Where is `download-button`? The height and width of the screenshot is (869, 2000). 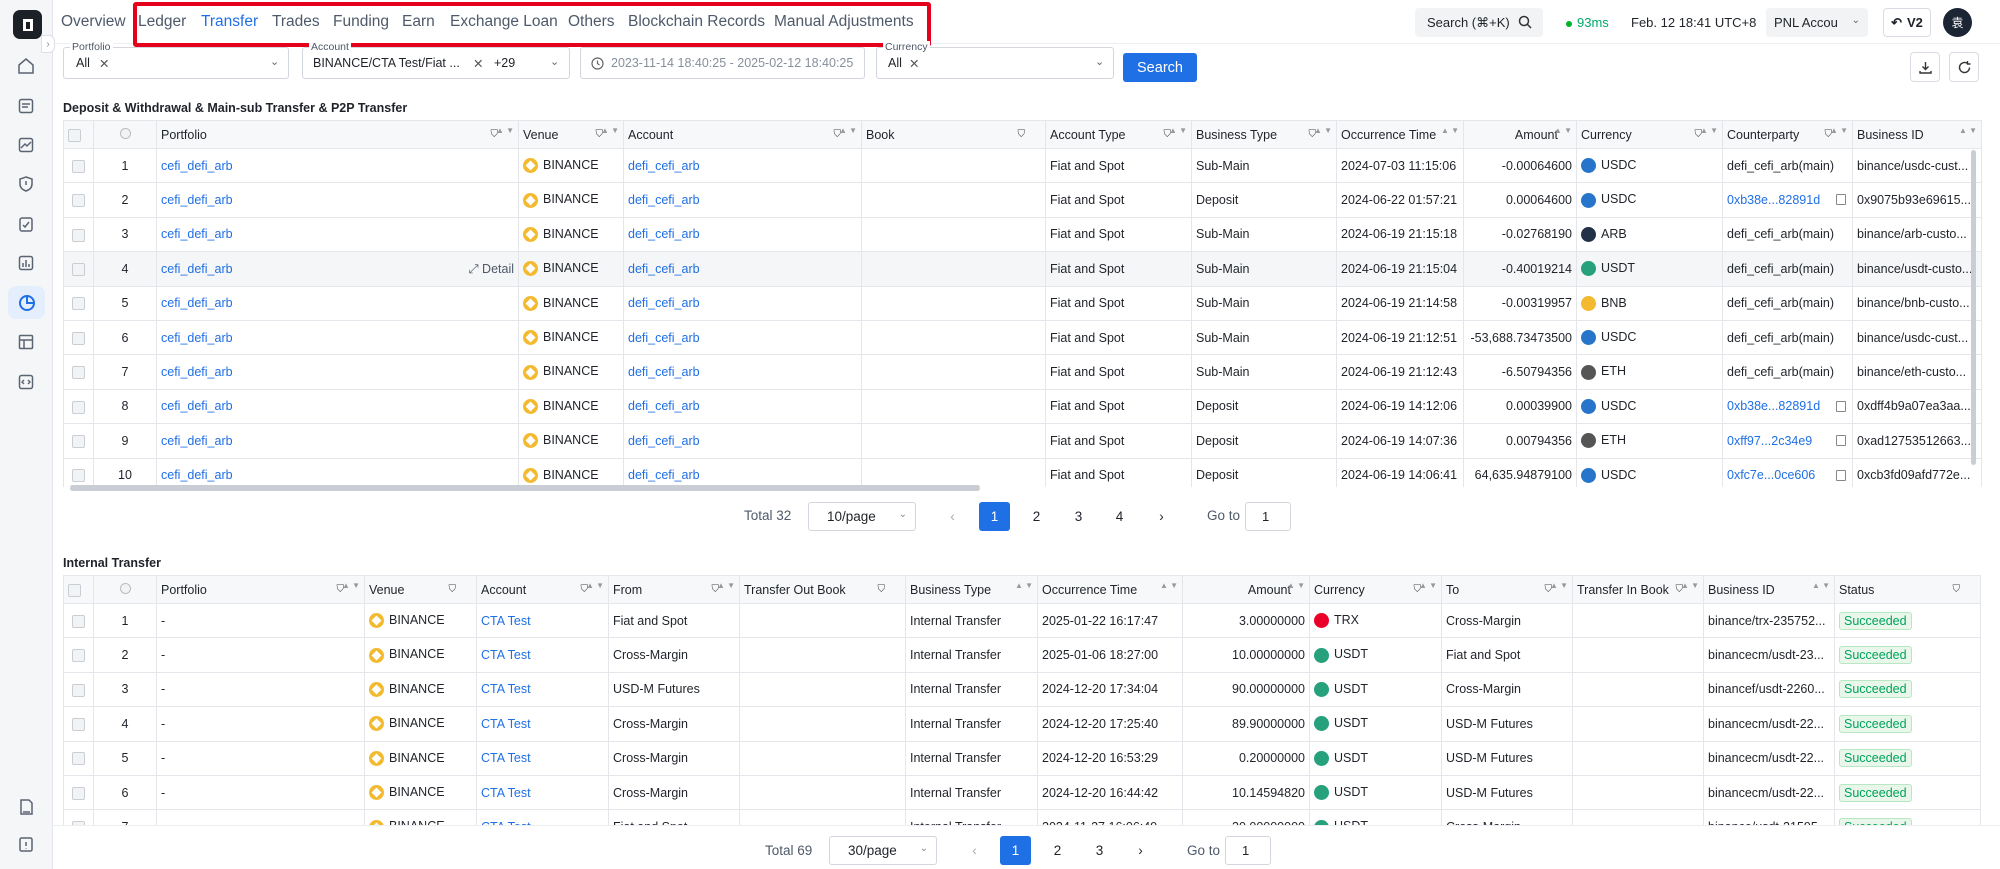
download-button is located at coordinates (1925, 67).